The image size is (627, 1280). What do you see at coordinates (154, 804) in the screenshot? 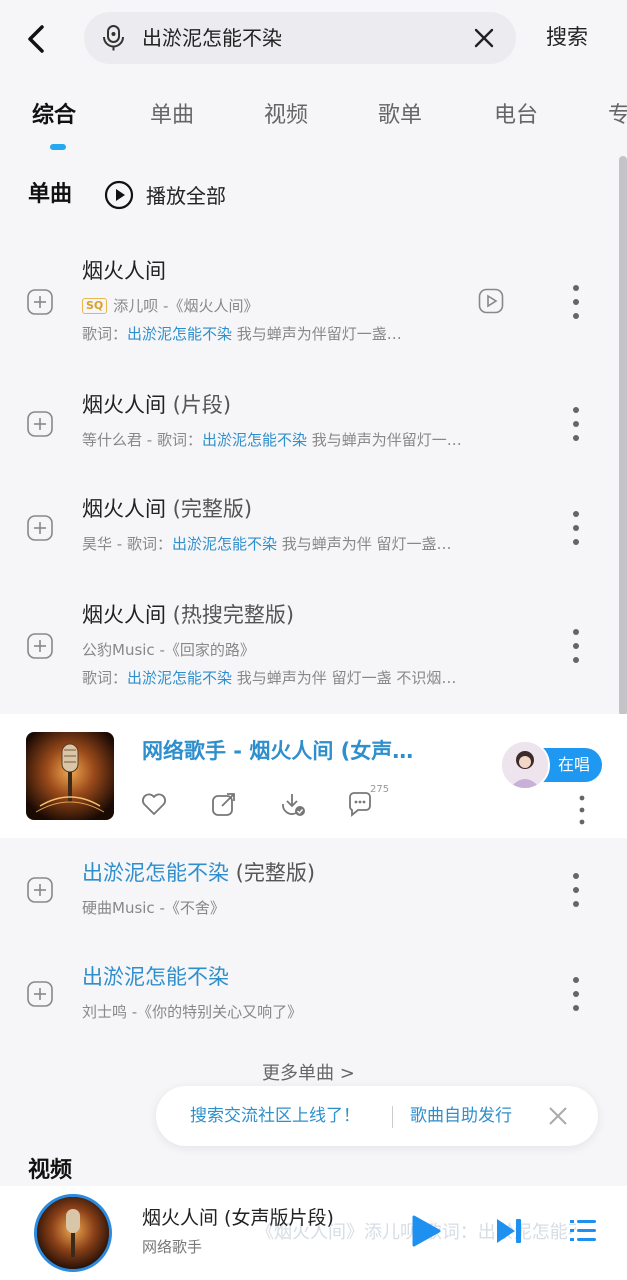
I see `heart-icon` at bounding box center [154, 804].